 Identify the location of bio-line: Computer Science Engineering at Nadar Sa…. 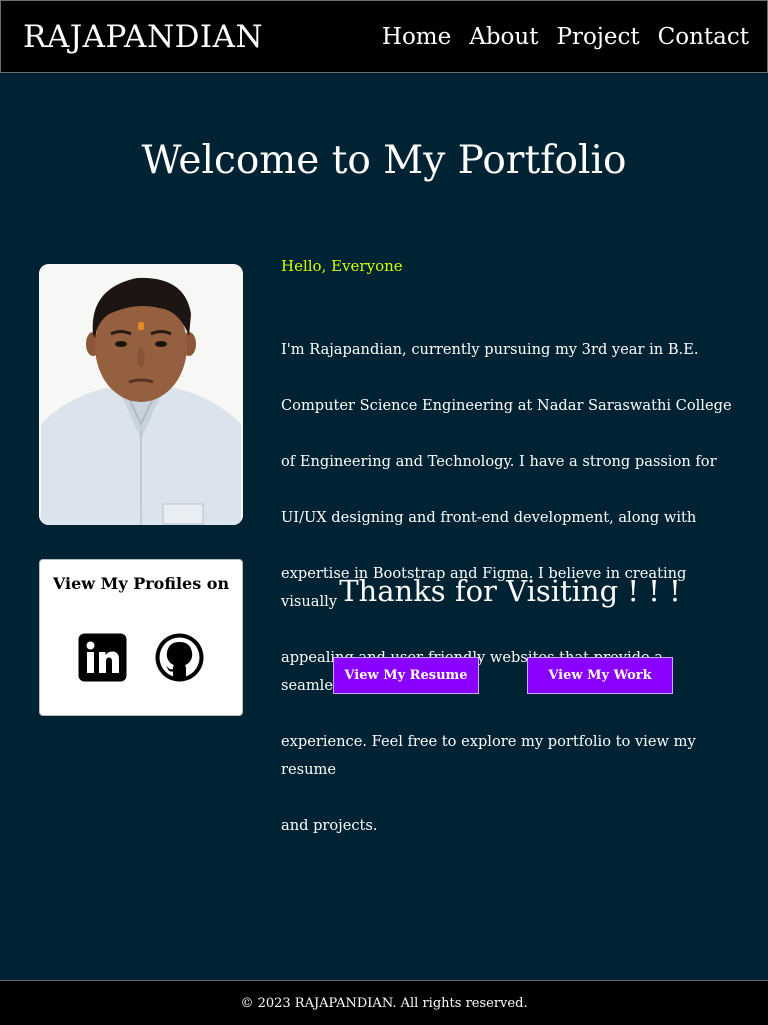
(506, 405).